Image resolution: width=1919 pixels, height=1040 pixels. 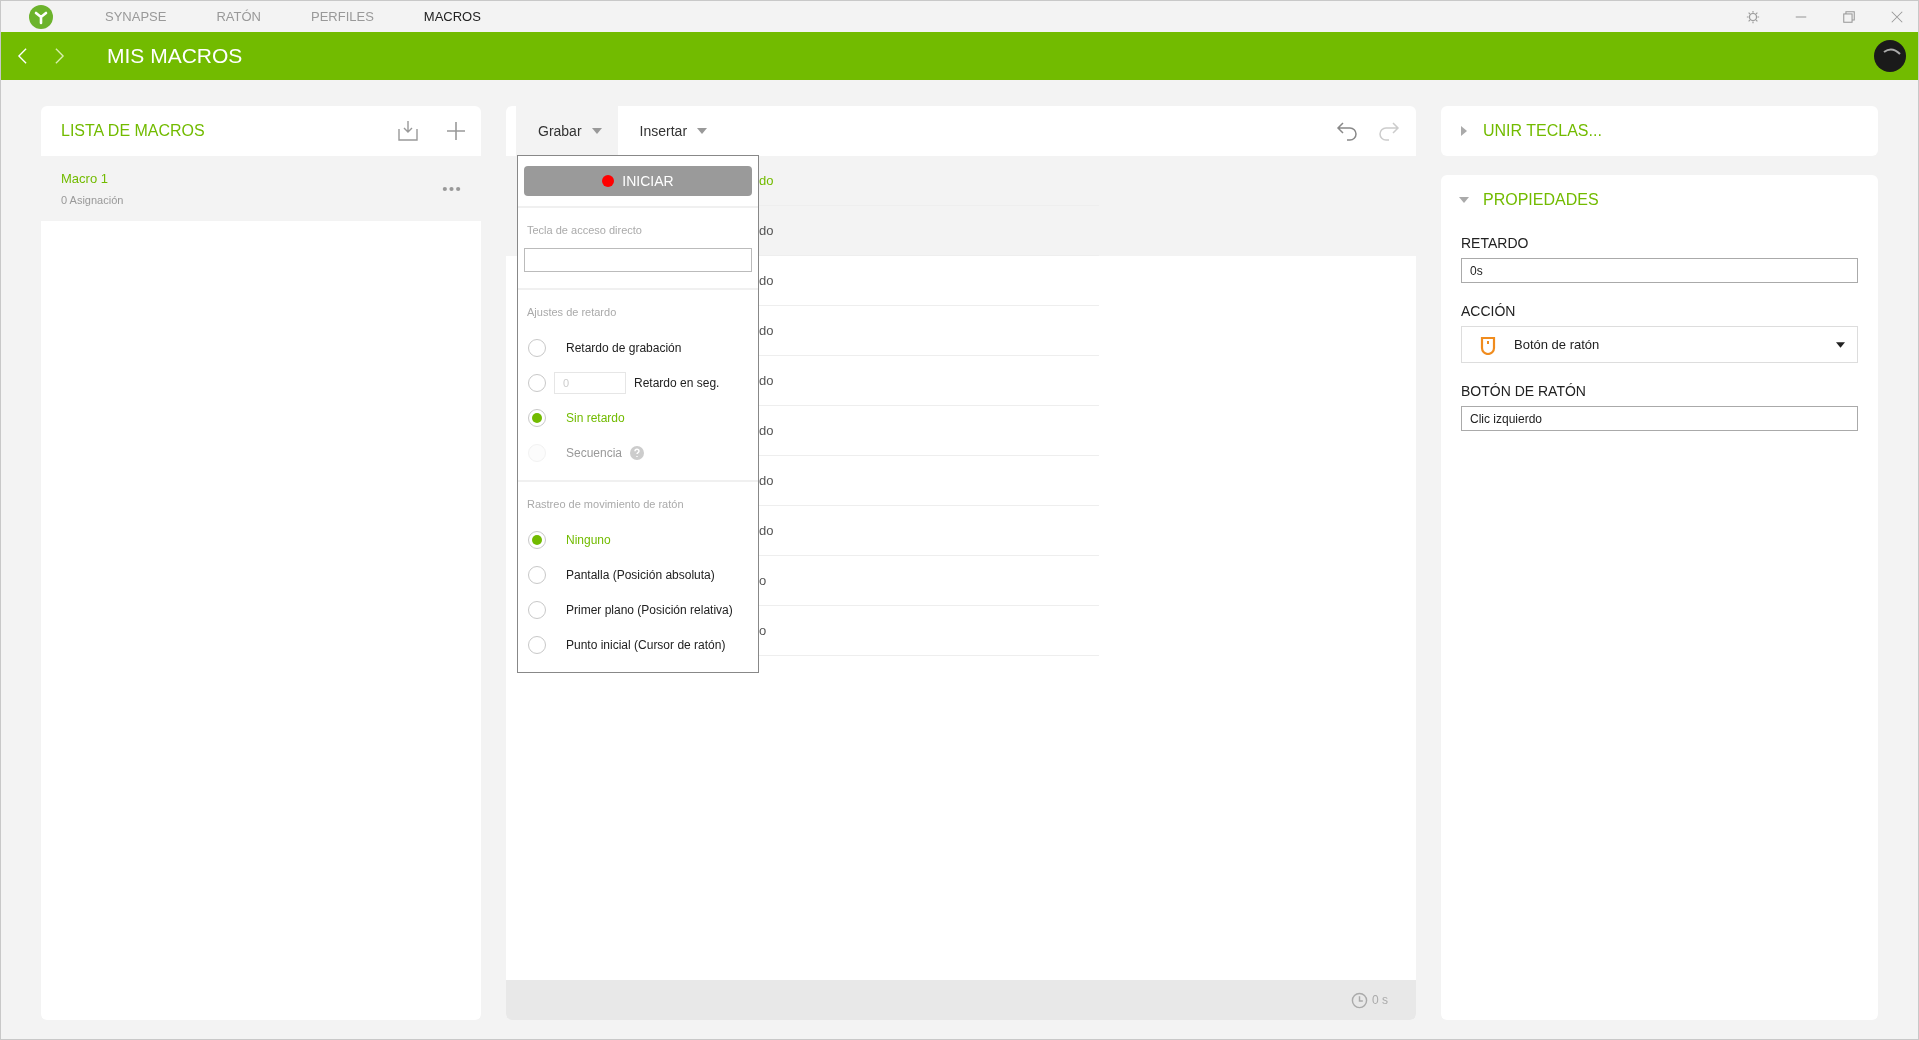 I want to click on field-label: ACCIÓN, so click(x=1489, y=311).